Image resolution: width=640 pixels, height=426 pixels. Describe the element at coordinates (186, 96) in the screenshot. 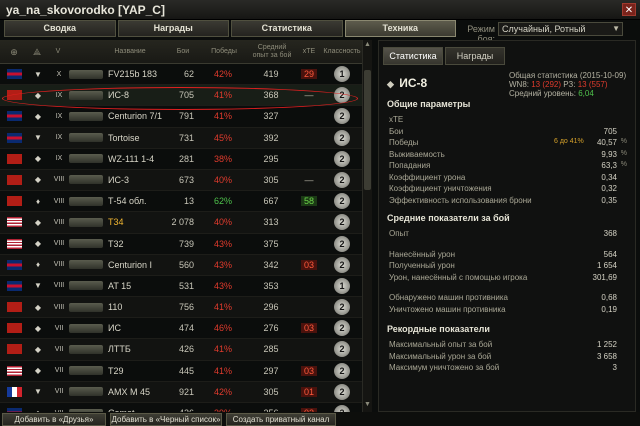

I see `table-row: ◆ IX ИС-8 705 41% 368—2` at that location.